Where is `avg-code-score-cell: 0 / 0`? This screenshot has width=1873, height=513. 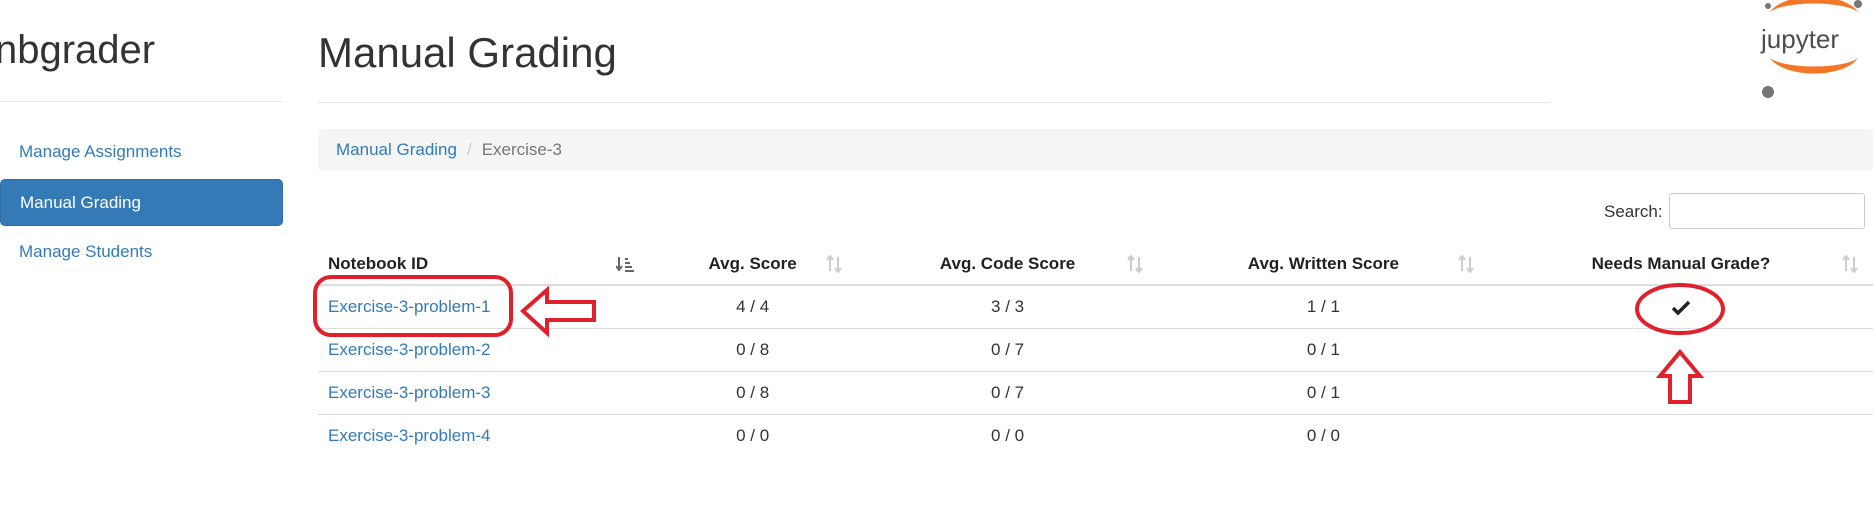
avg-code-score-cell: 0 / 0 is located at coordinates (1008, 435).